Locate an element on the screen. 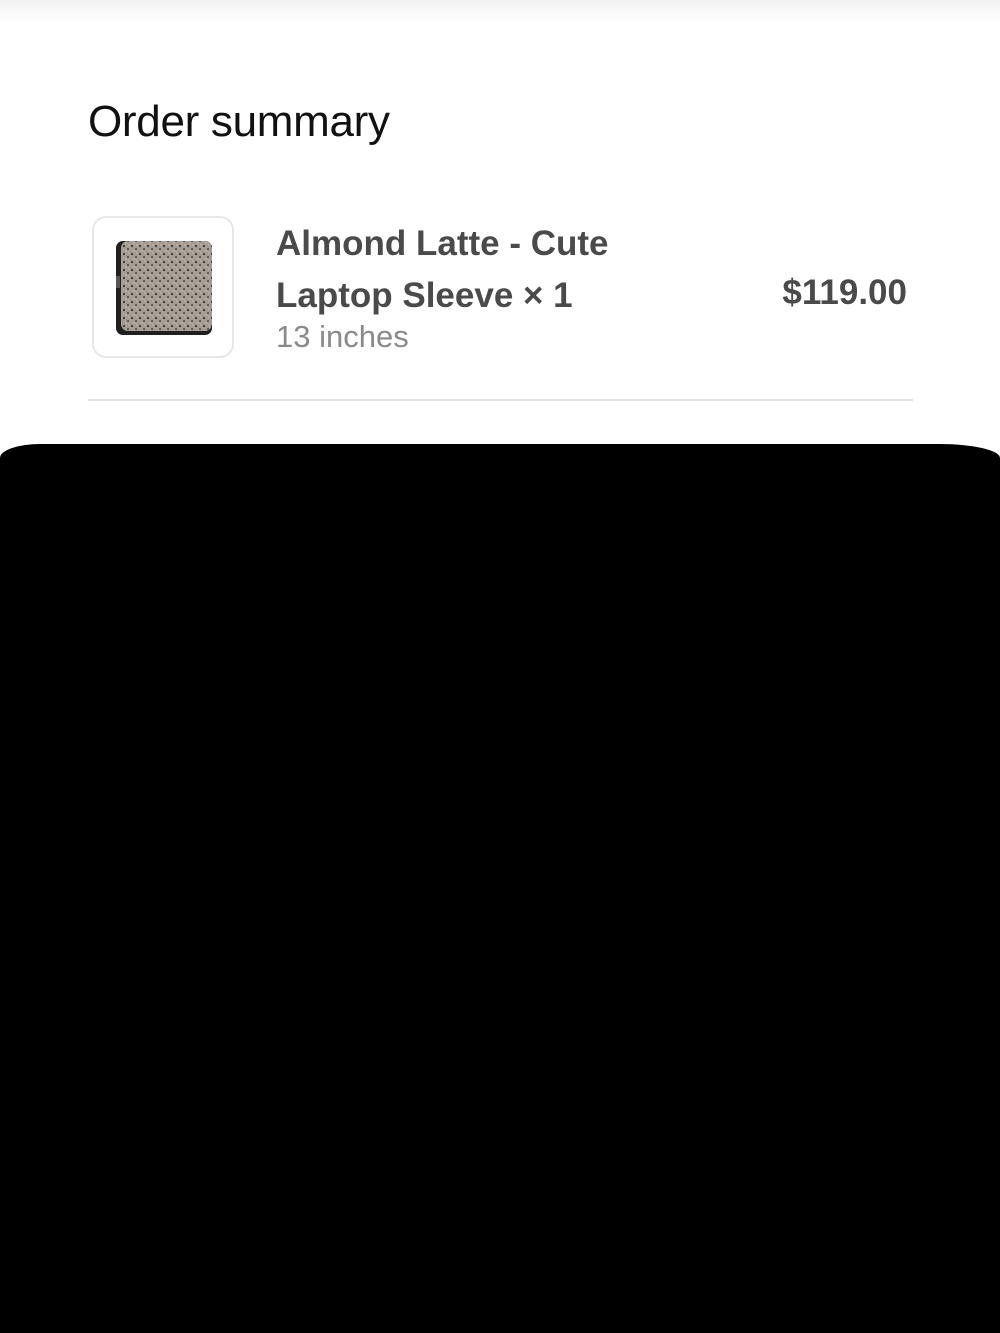  top-fade is located at coordinates (500, 11).